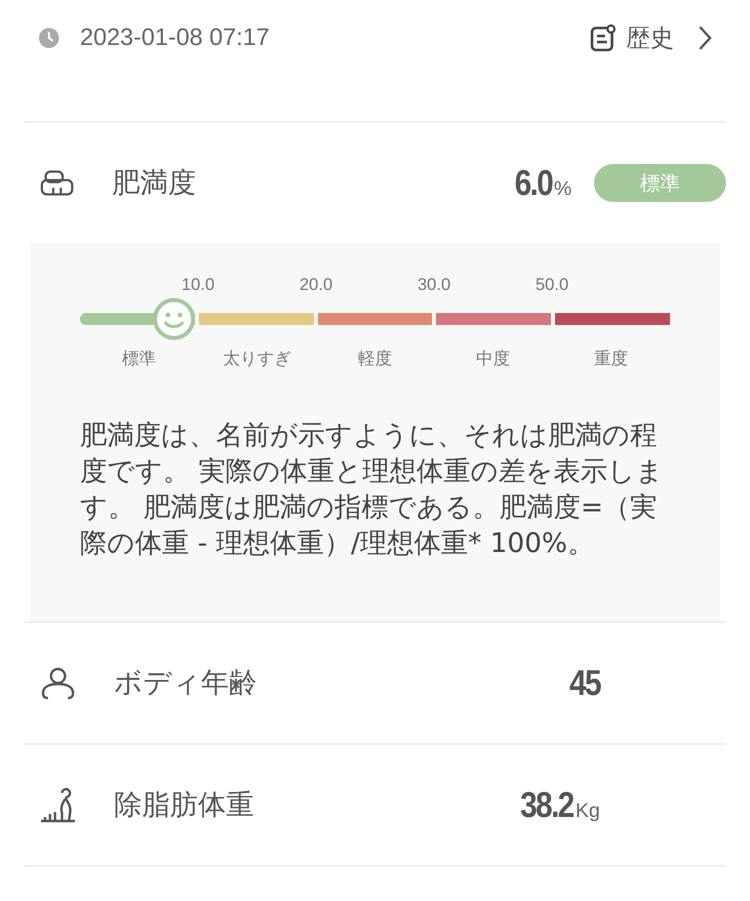 Image resolution: width=750 pixels, height=901 pixels. I want to click on date-time: 2023-01-08 07:17, so click(175, 38).